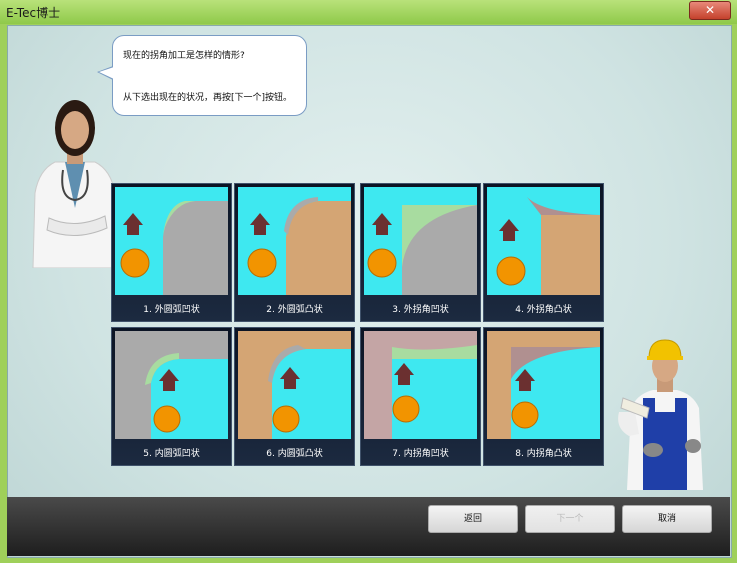 The height and width of the screenshot is (563, 737). Describe the element at coordinates (420, 241) in the screenshot. I see `option-3-diagram` at that location.